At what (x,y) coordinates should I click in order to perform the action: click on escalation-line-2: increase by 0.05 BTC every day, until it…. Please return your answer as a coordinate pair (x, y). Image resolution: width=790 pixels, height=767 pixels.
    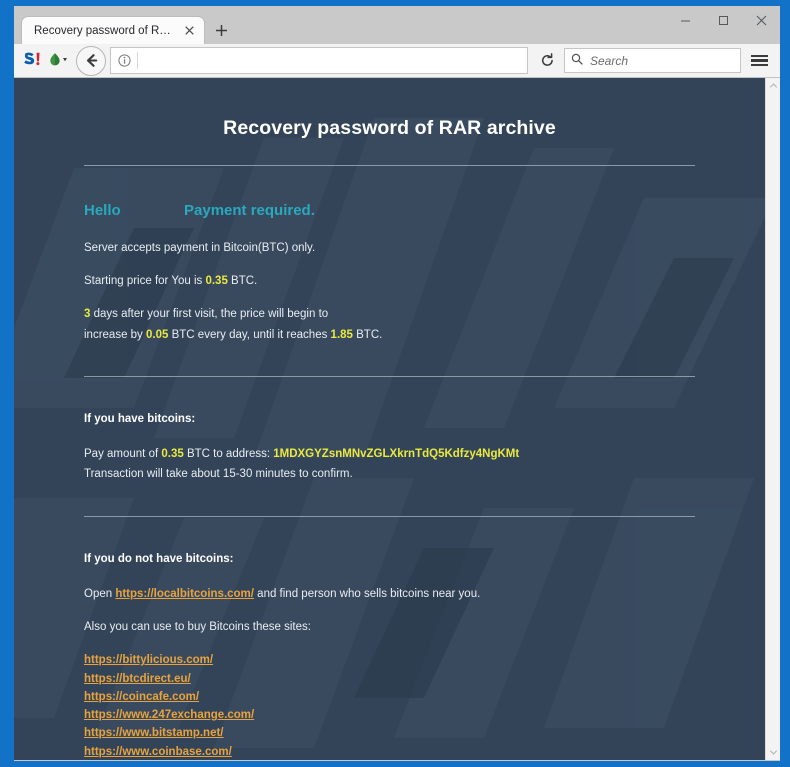
    Looking at the image, I should click on (389, 335).